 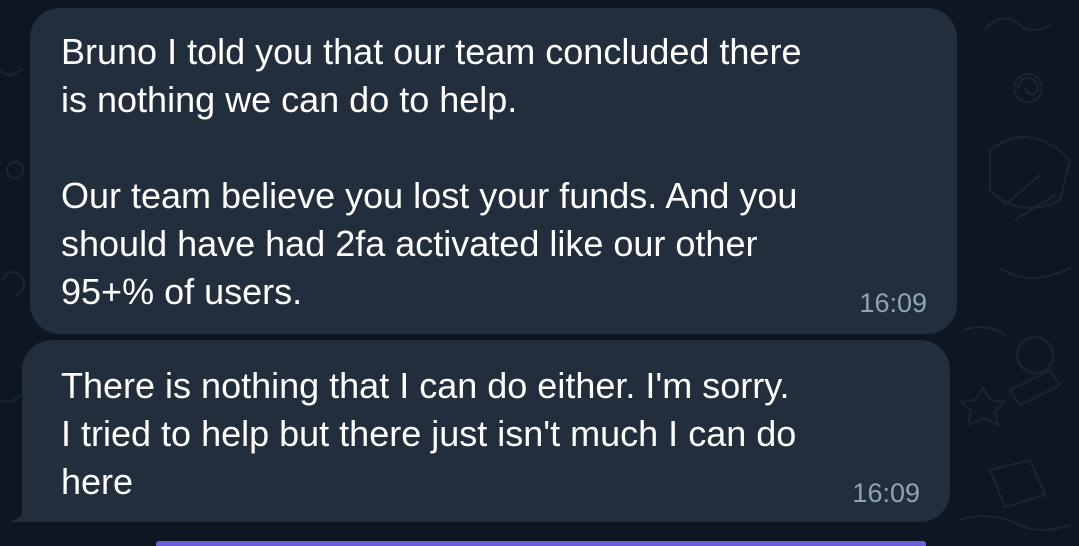 I want to click on accent-bar, so click(x=541, y=543).